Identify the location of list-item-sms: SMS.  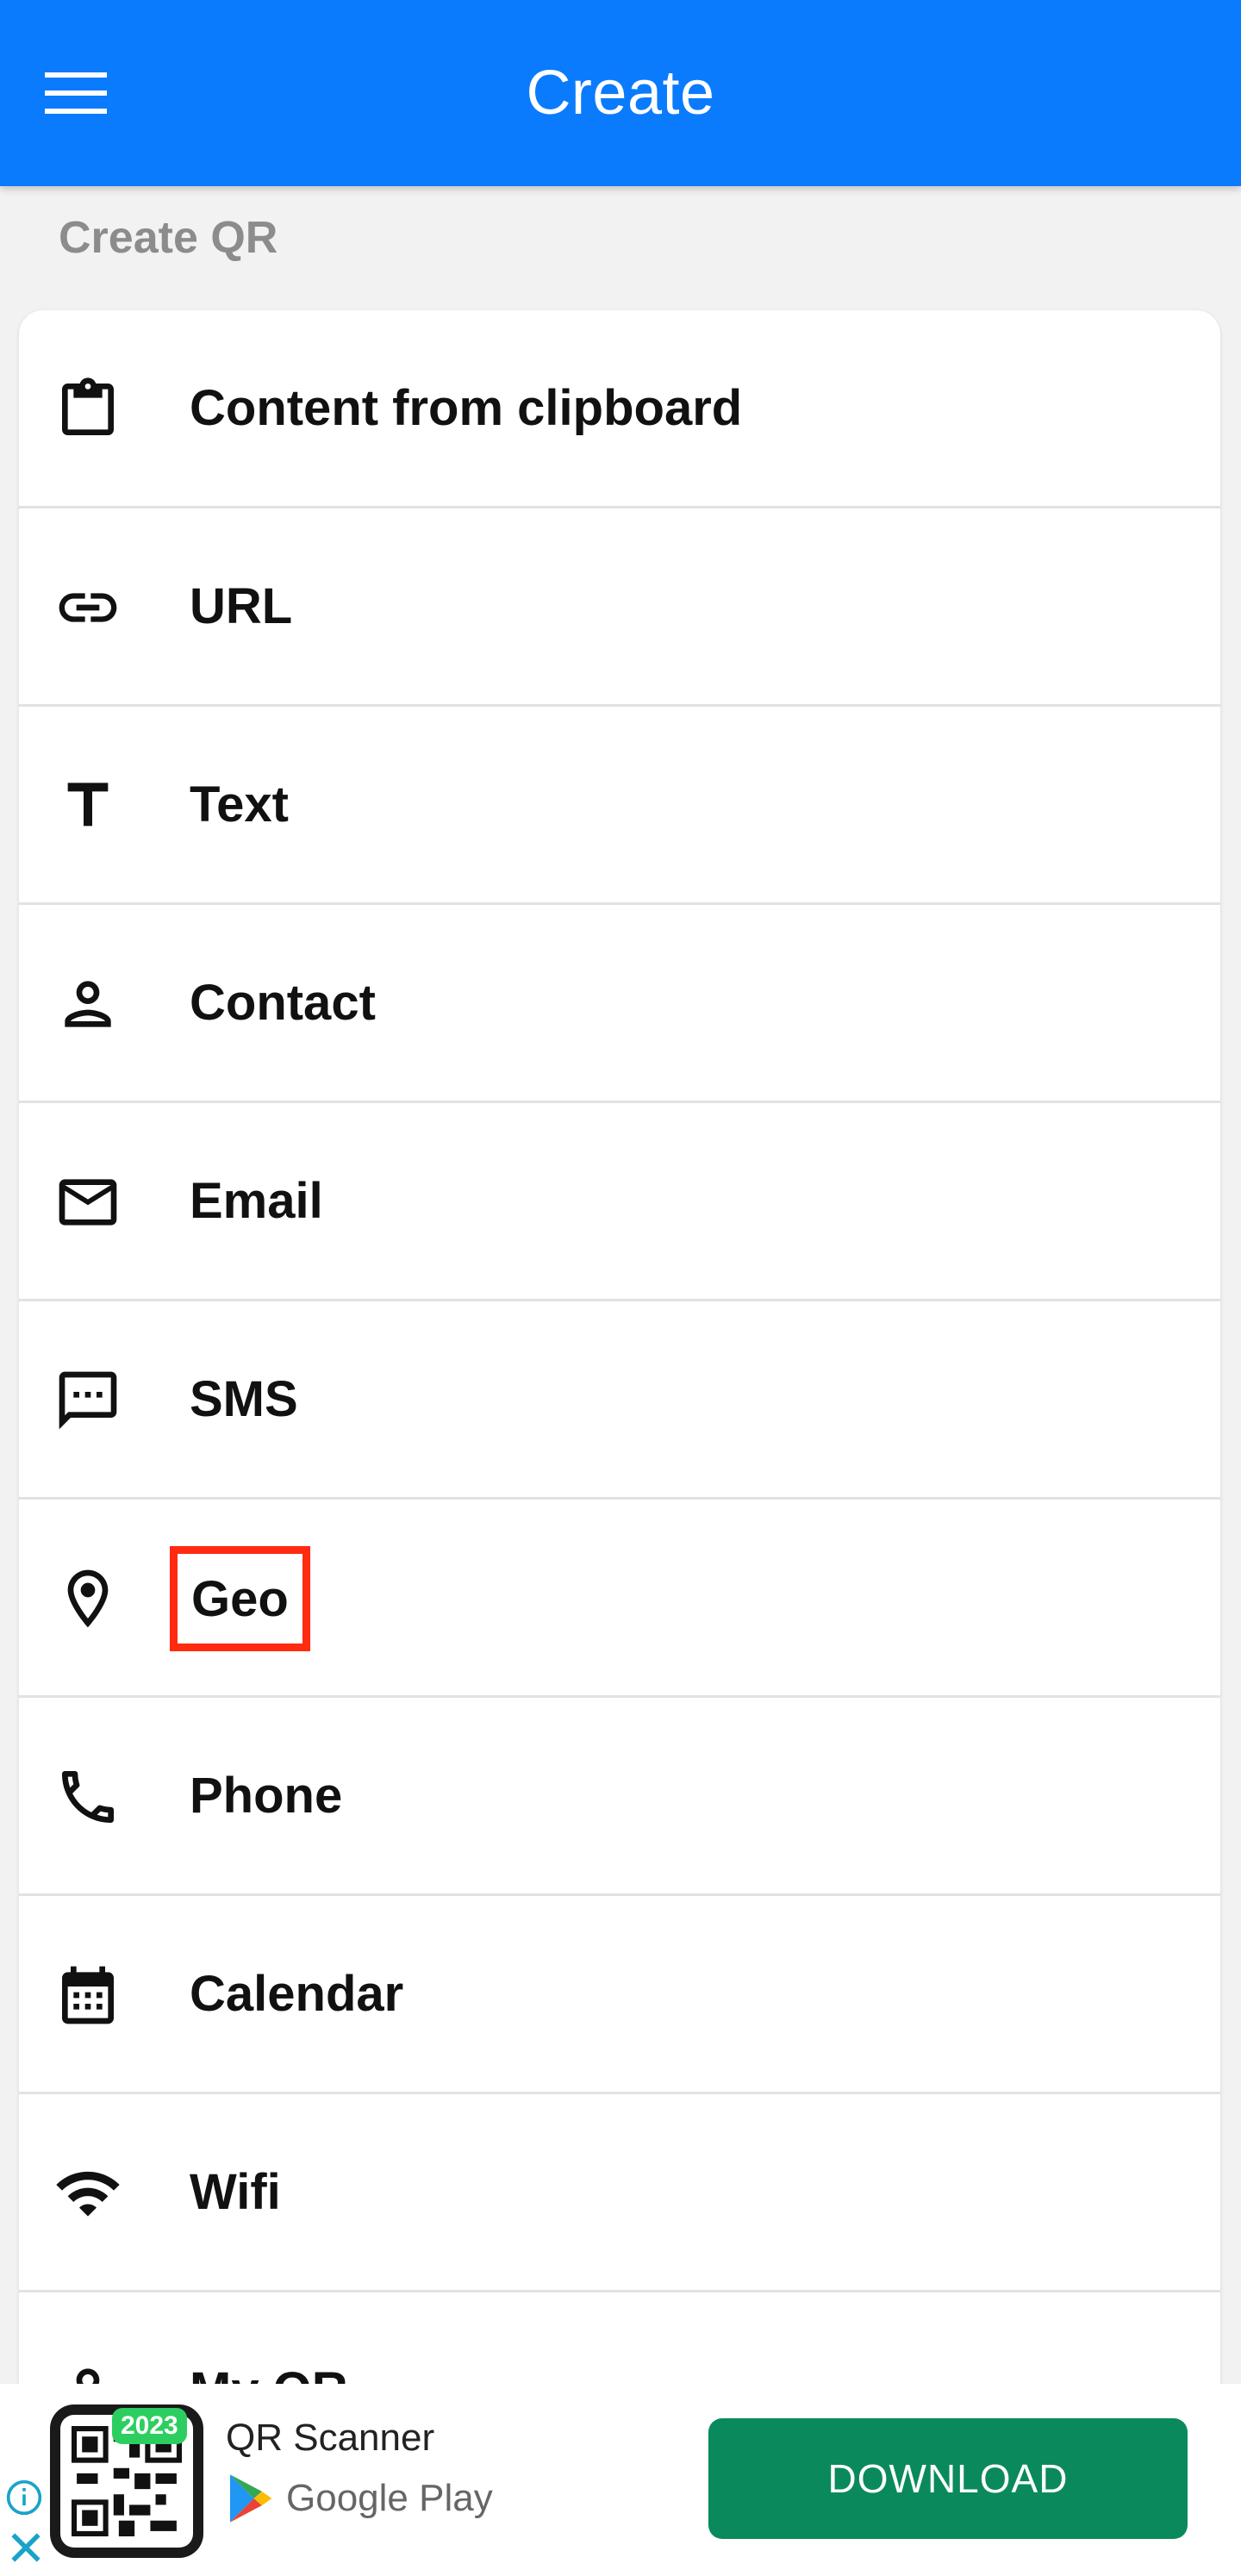
(619, 1400).